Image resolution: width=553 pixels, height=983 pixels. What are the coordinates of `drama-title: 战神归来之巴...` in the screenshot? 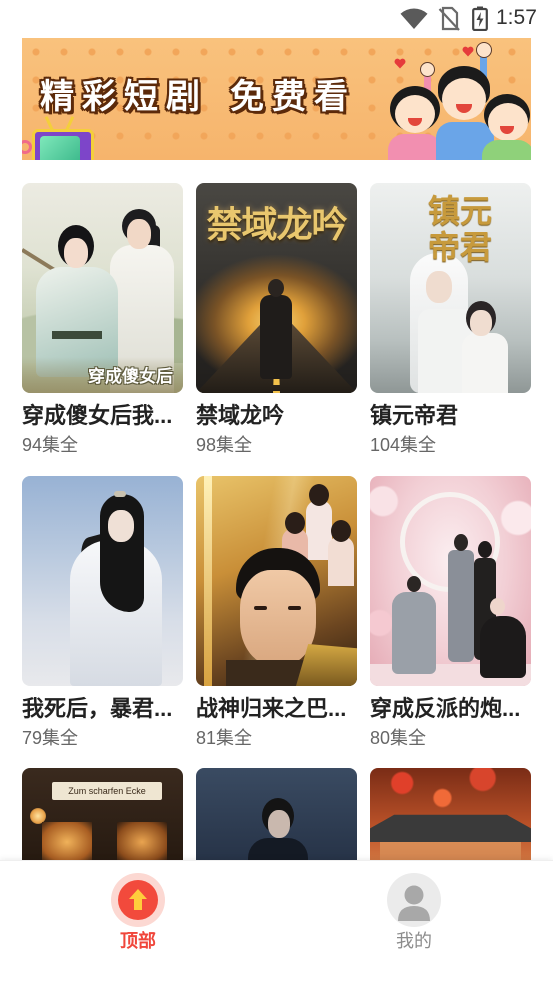 It's located at (276, 709).